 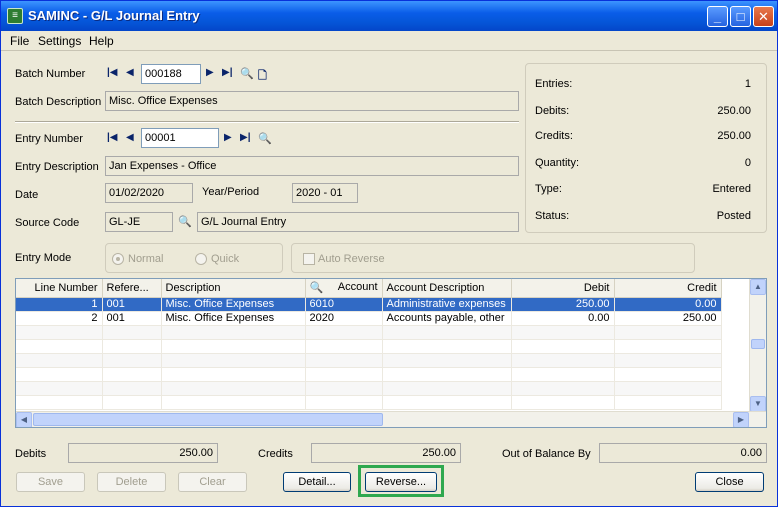 What do you see at coordinates (122, 139) in the screenshot?
I see `entry-nav-prev: |◀ ◀` at bounding box center [122, 139].